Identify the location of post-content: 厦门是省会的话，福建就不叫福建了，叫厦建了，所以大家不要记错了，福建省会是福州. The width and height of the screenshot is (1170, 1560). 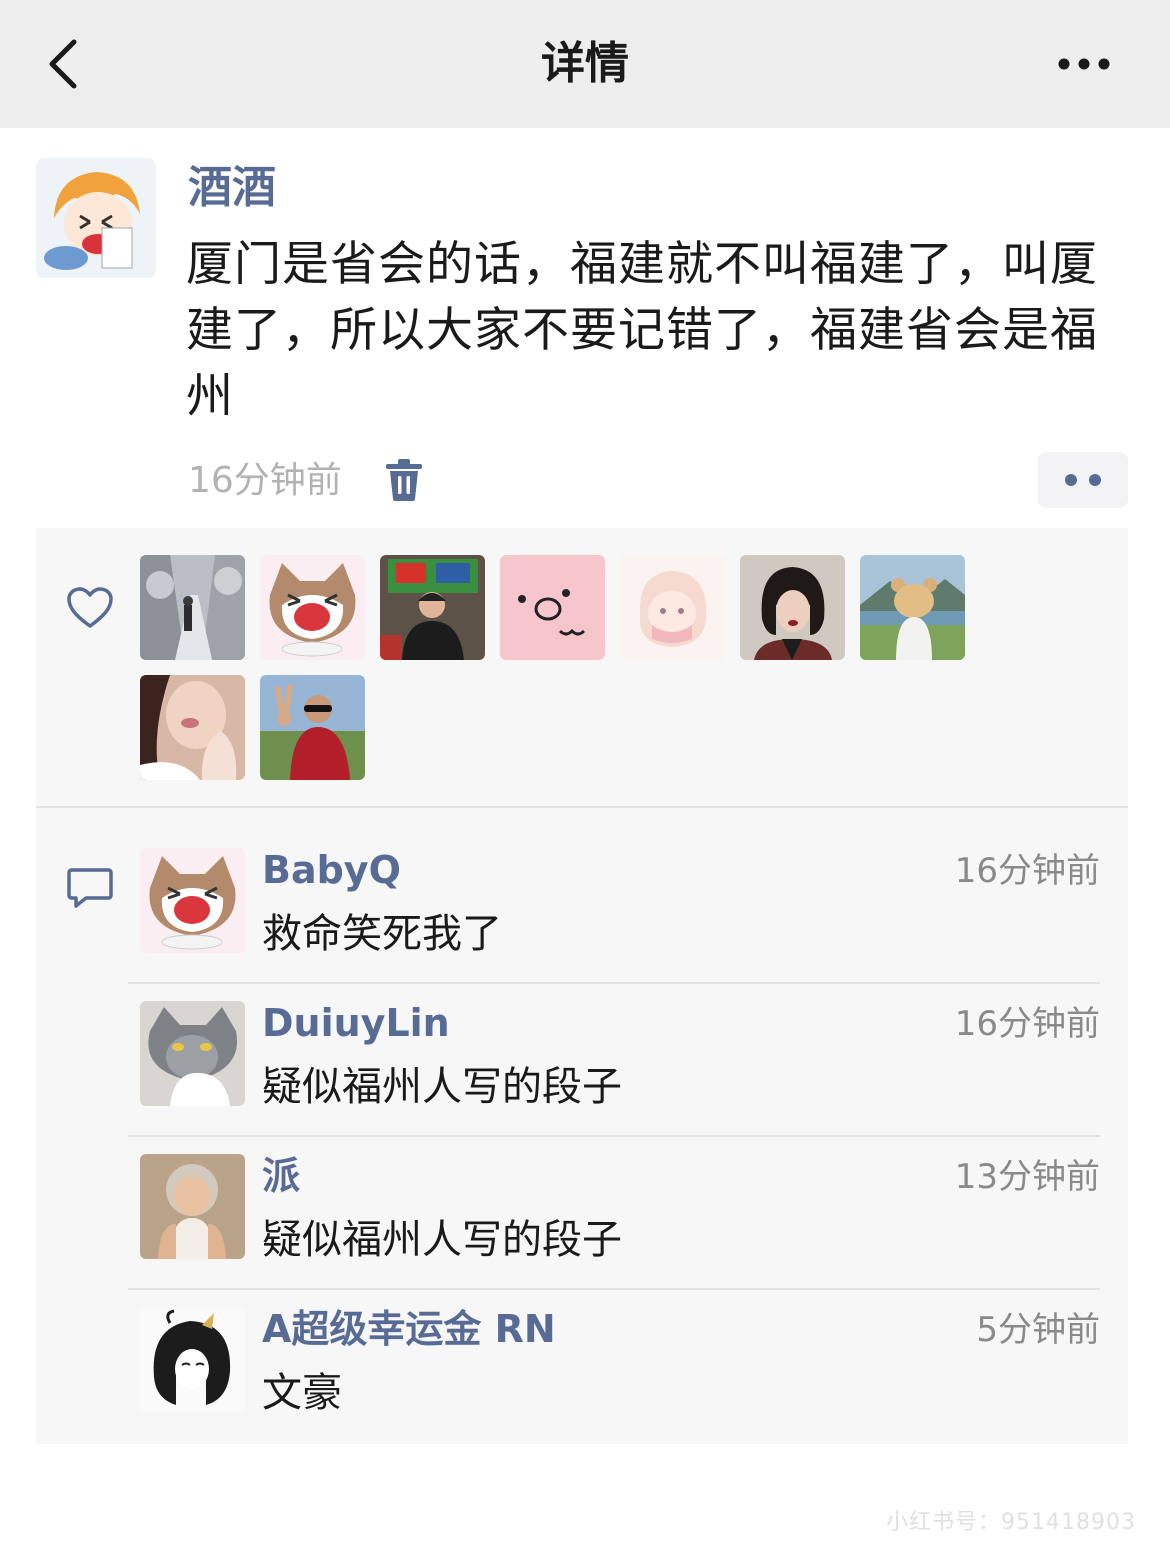
(642, 330).